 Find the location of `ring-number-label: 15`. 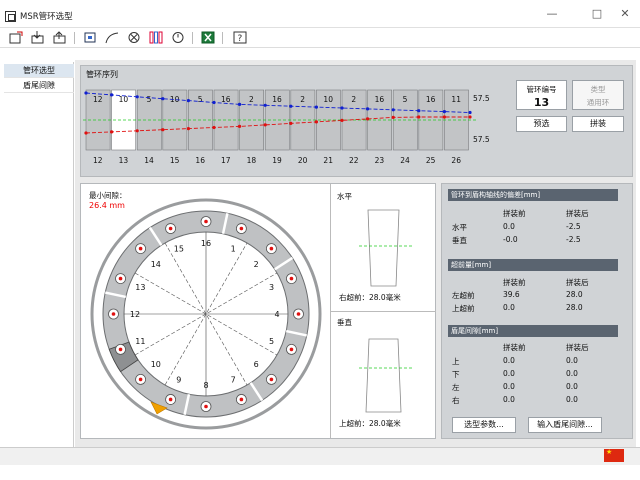

ring-number-label: 15 is located at coordinates (175, 160).